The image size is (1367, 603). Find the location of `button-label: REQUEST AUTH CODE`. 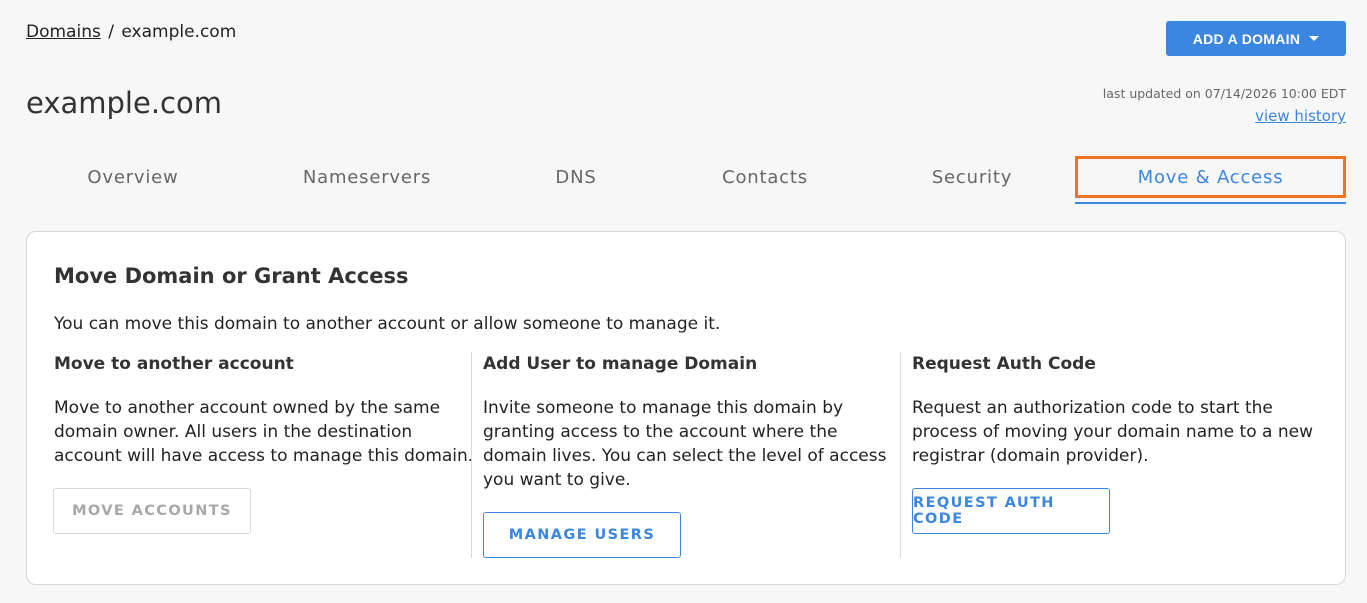

button-label: REQUEST AUTH CODE is located at coordinates (984, 511).